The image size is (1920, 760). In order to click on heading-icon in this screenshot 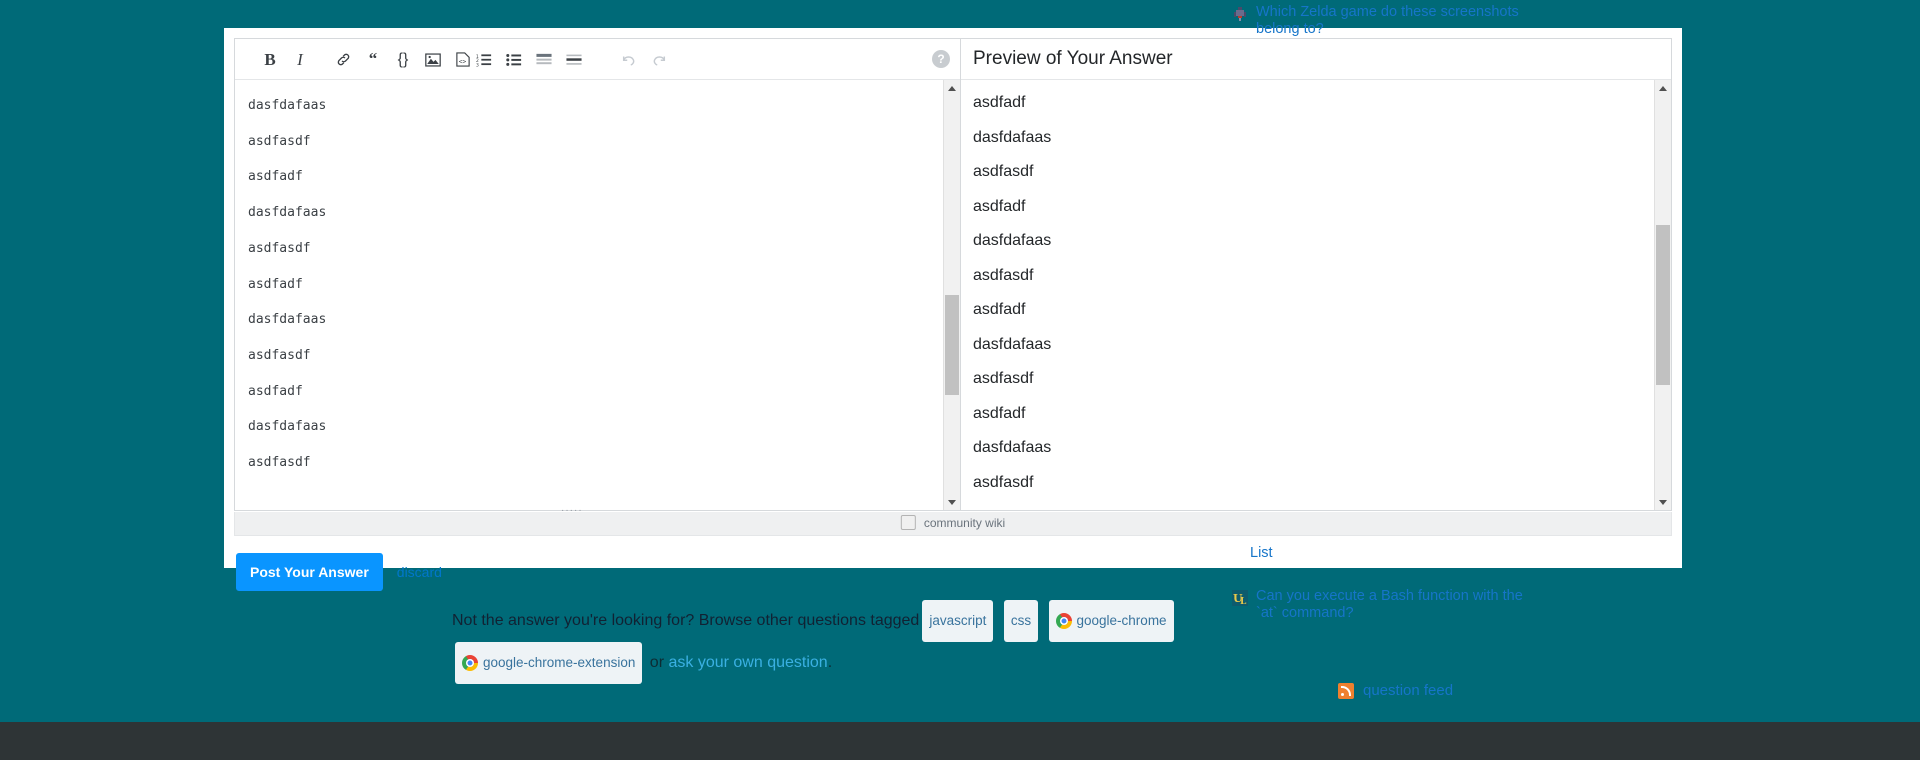, I will do `click(544, 60)`.